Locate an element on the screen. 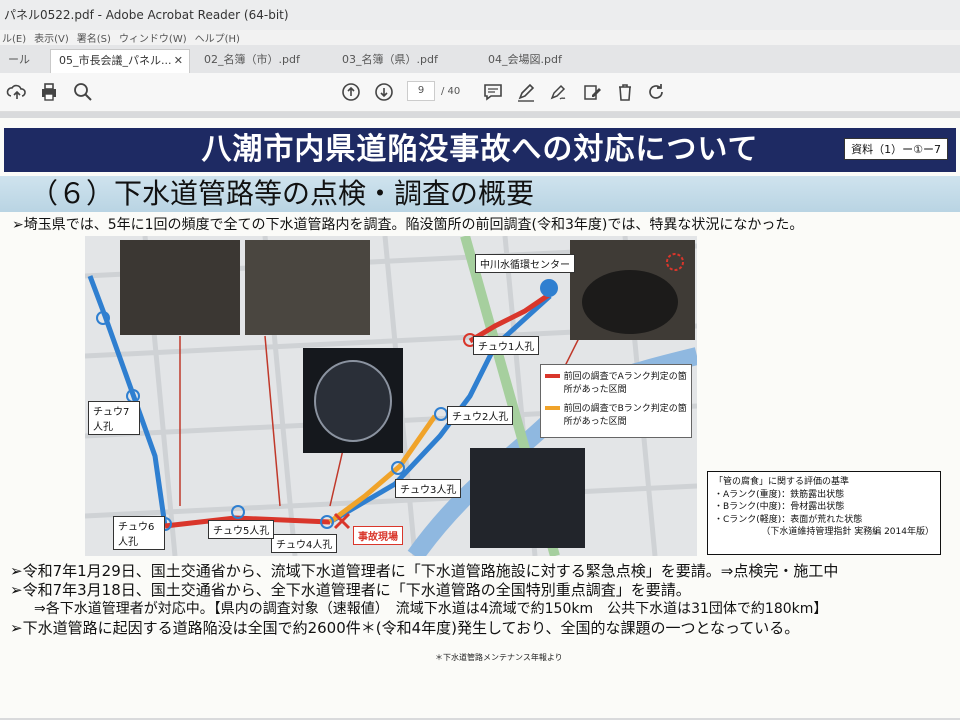  highlight-icon is located at coordinates (526, 92).